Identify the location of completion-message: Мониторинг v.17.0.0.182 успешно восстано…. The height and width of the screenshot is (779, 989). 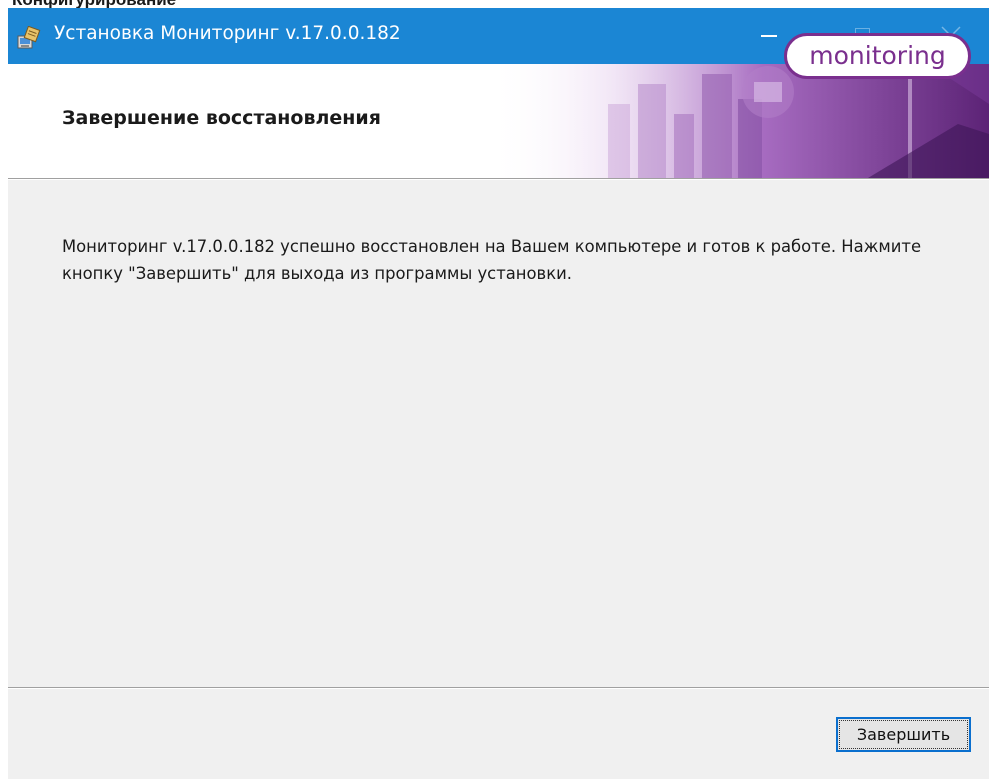
(492, 260).